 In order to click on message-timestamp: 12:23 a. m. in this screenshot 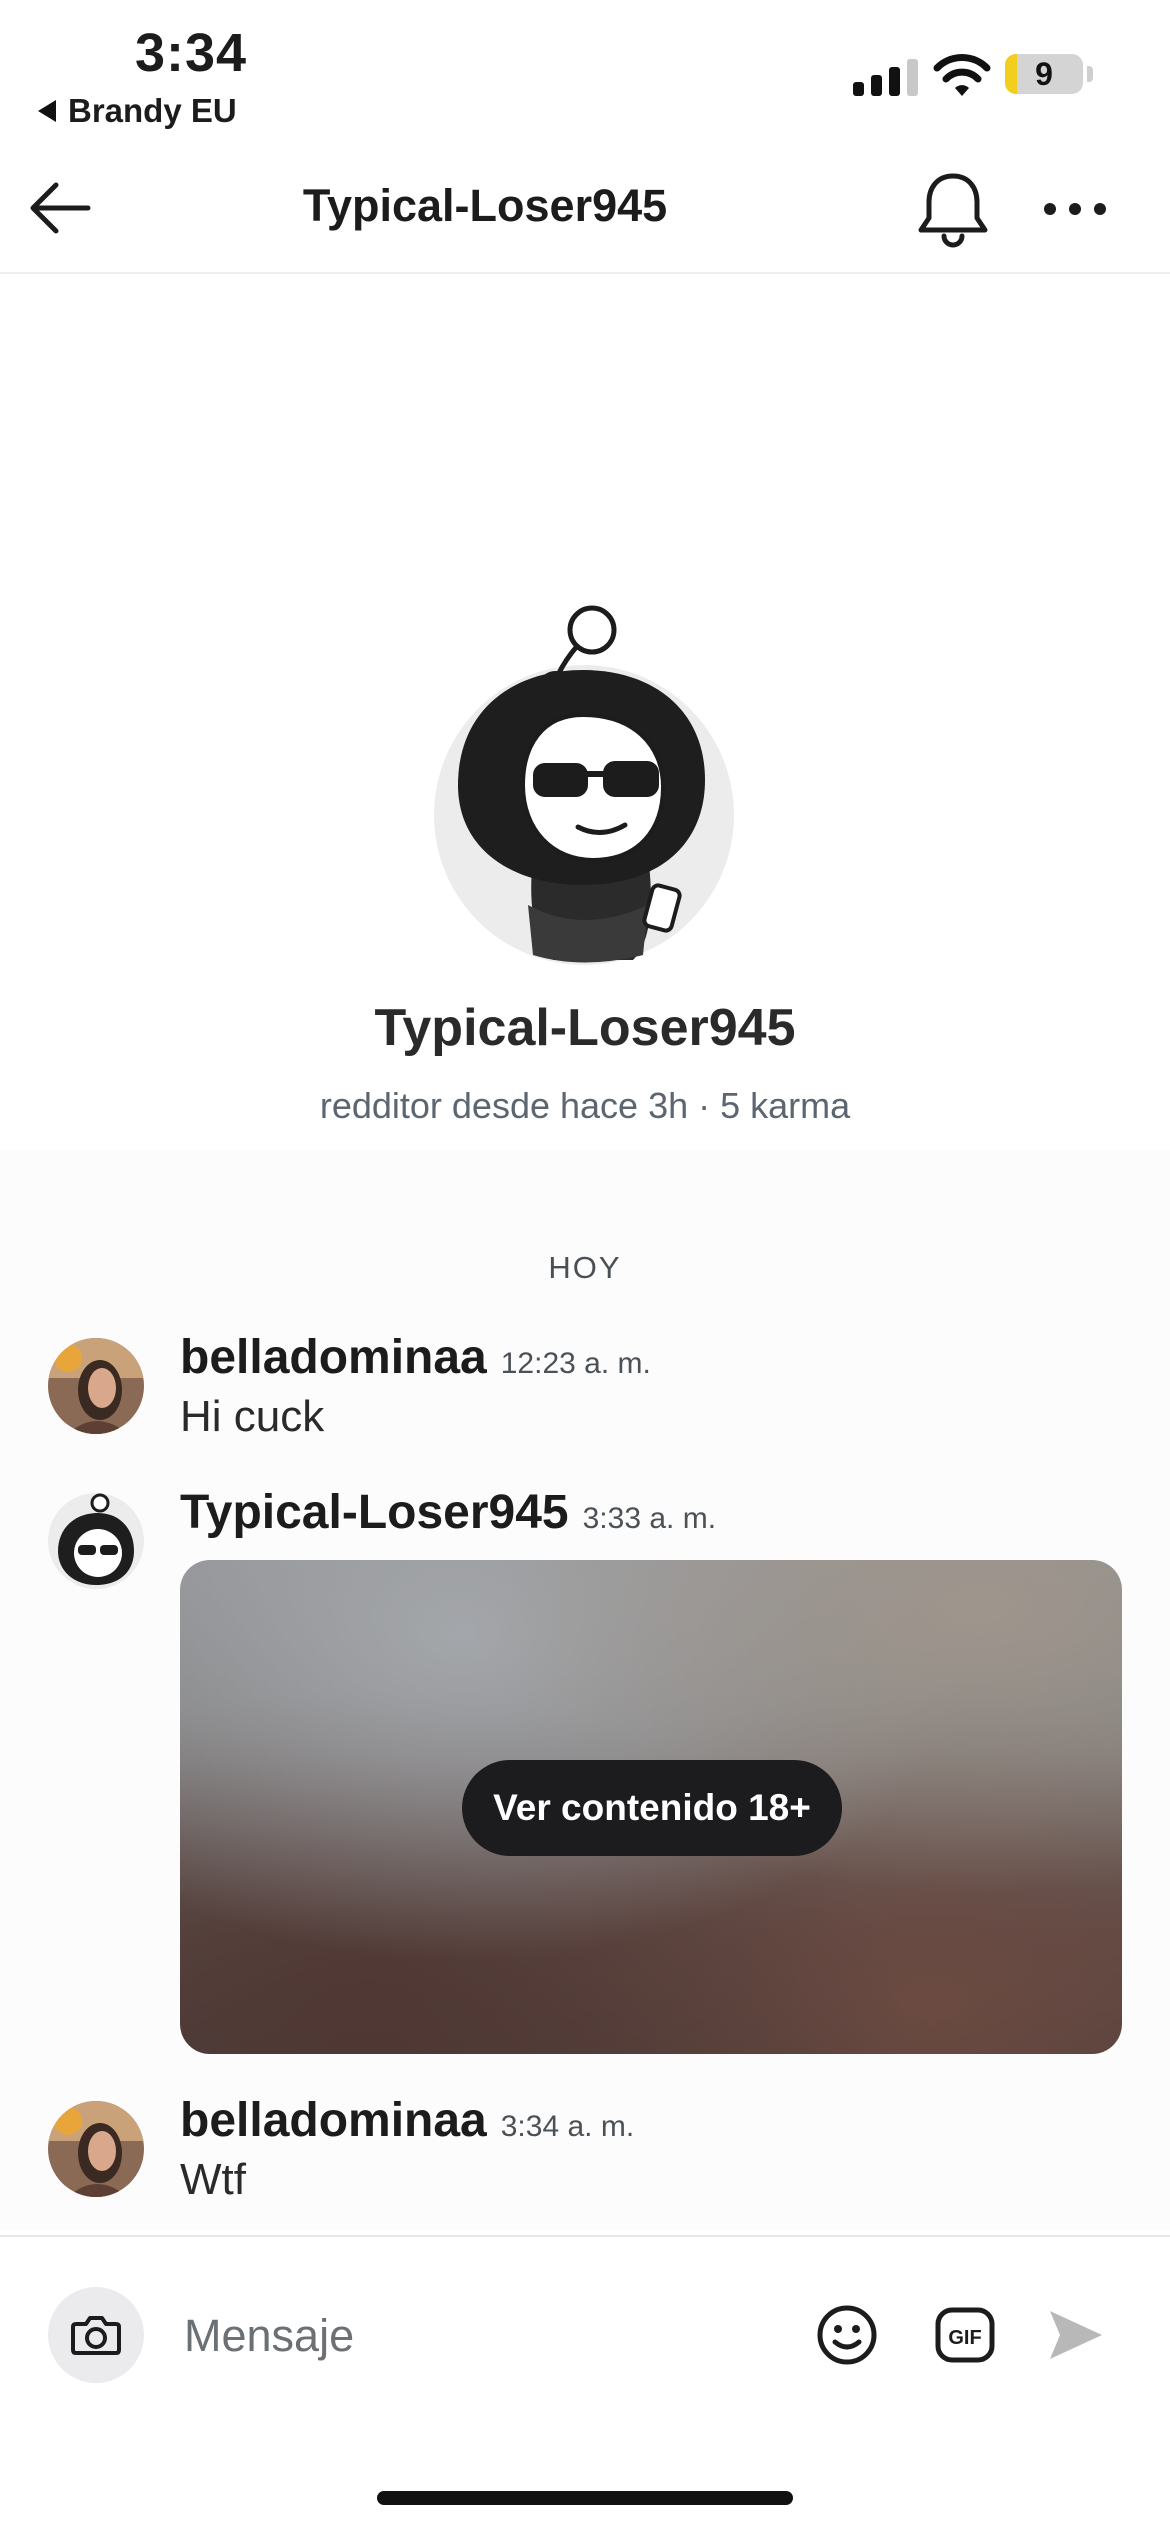, I will do `click(575, 1363)`.